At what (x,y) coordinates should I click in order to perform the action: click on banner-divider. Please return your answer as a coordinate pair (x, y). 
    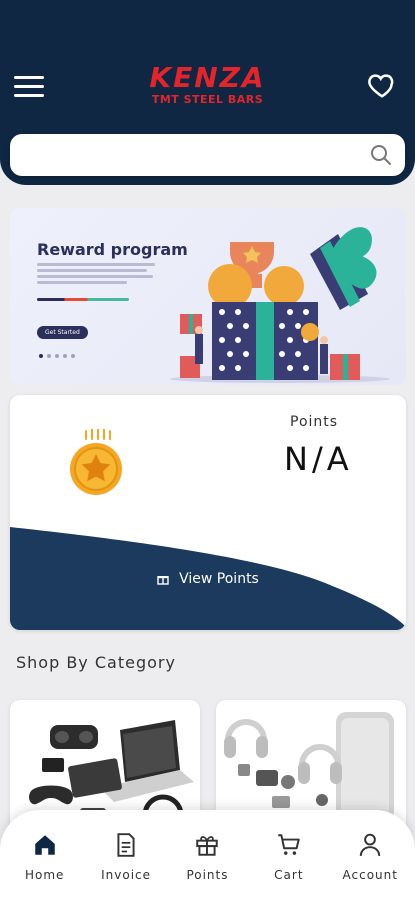
    Looking at the image, I should click on (83, 299).